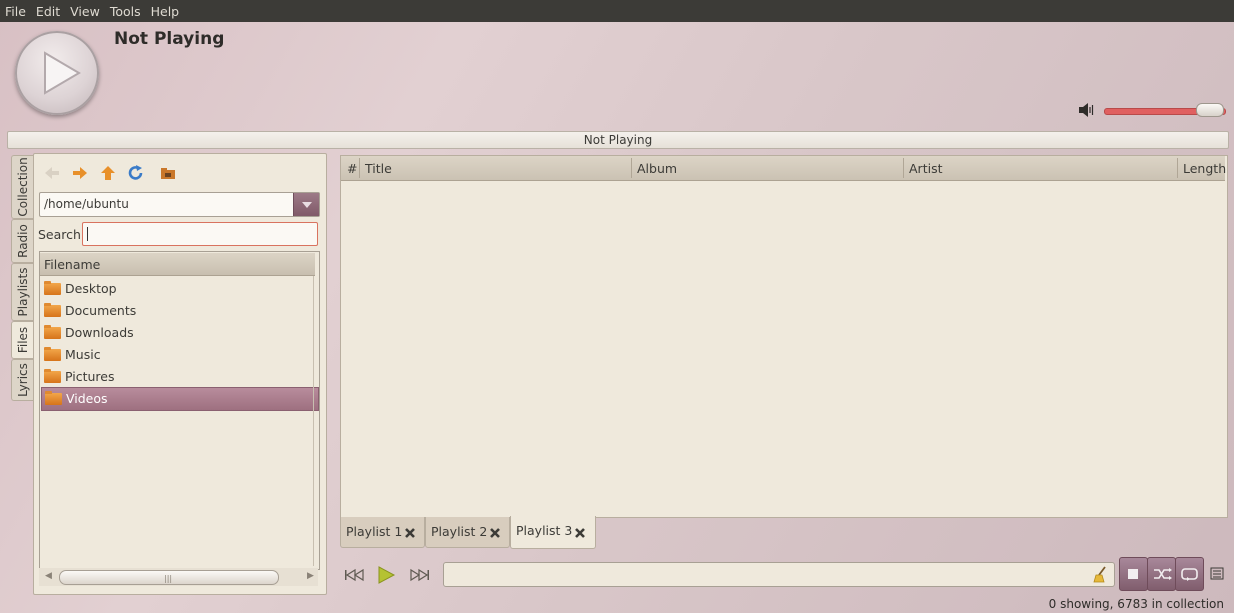  I want to click on column-album: Album, so click(657, 168).